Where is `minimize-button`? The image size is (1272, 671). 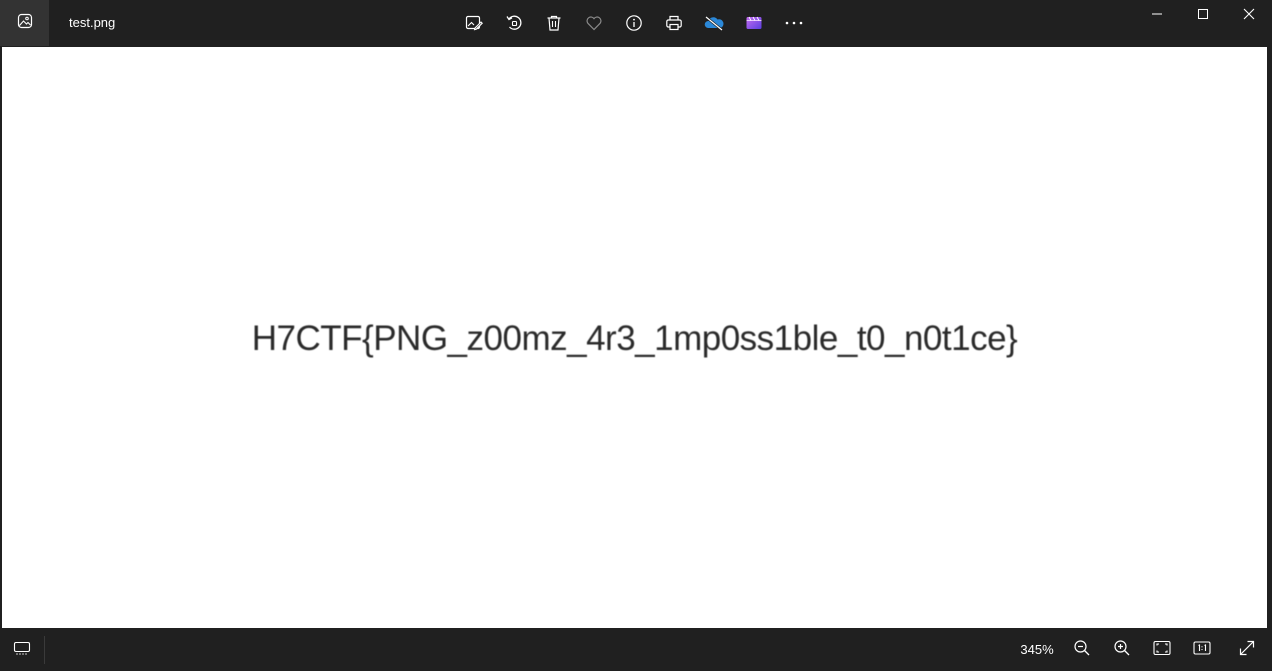 minimize-button is located at coordinates (1157, 16).